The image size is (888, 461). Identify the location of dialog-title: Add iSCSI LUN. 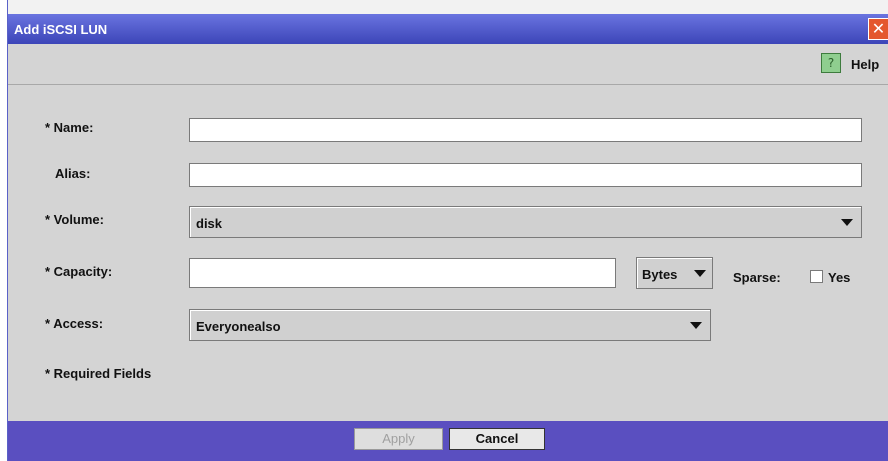
(61, 29).